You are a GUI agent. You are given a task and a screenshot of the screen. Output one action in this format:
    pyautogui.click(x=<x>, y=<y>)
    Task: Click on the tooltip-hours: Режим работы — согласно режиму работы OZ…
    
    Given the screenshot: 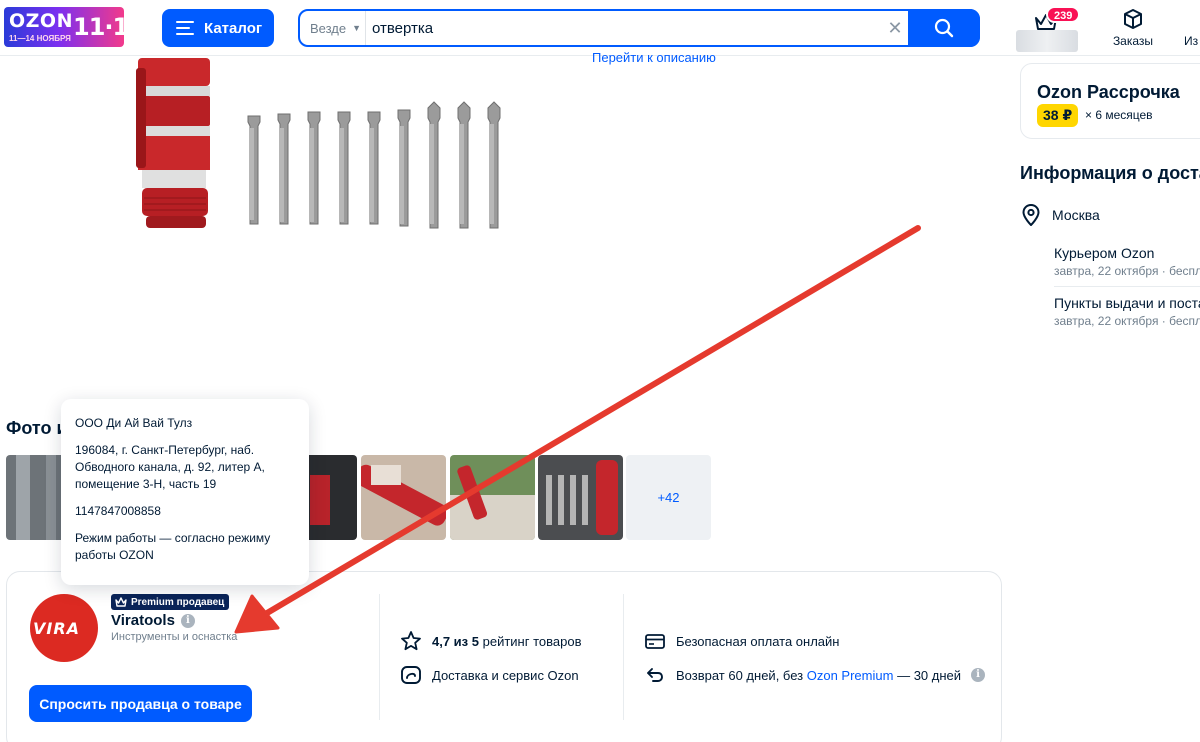 What is the action you would take?
    pyautogui.click(x=173, y=546)
    